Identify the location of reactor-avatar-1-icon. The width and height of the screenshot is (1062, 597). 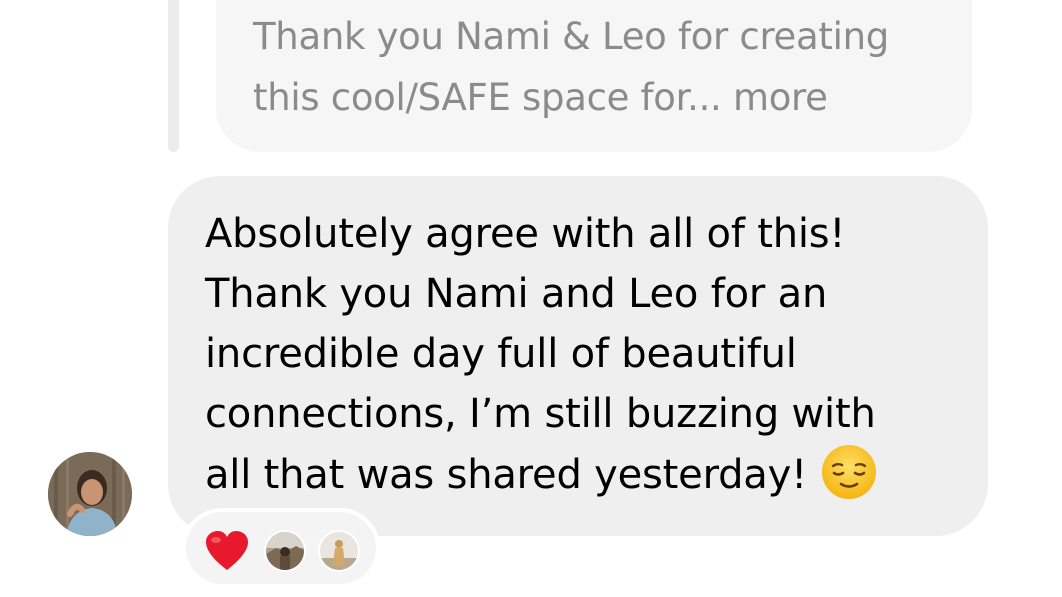
(285, 551).